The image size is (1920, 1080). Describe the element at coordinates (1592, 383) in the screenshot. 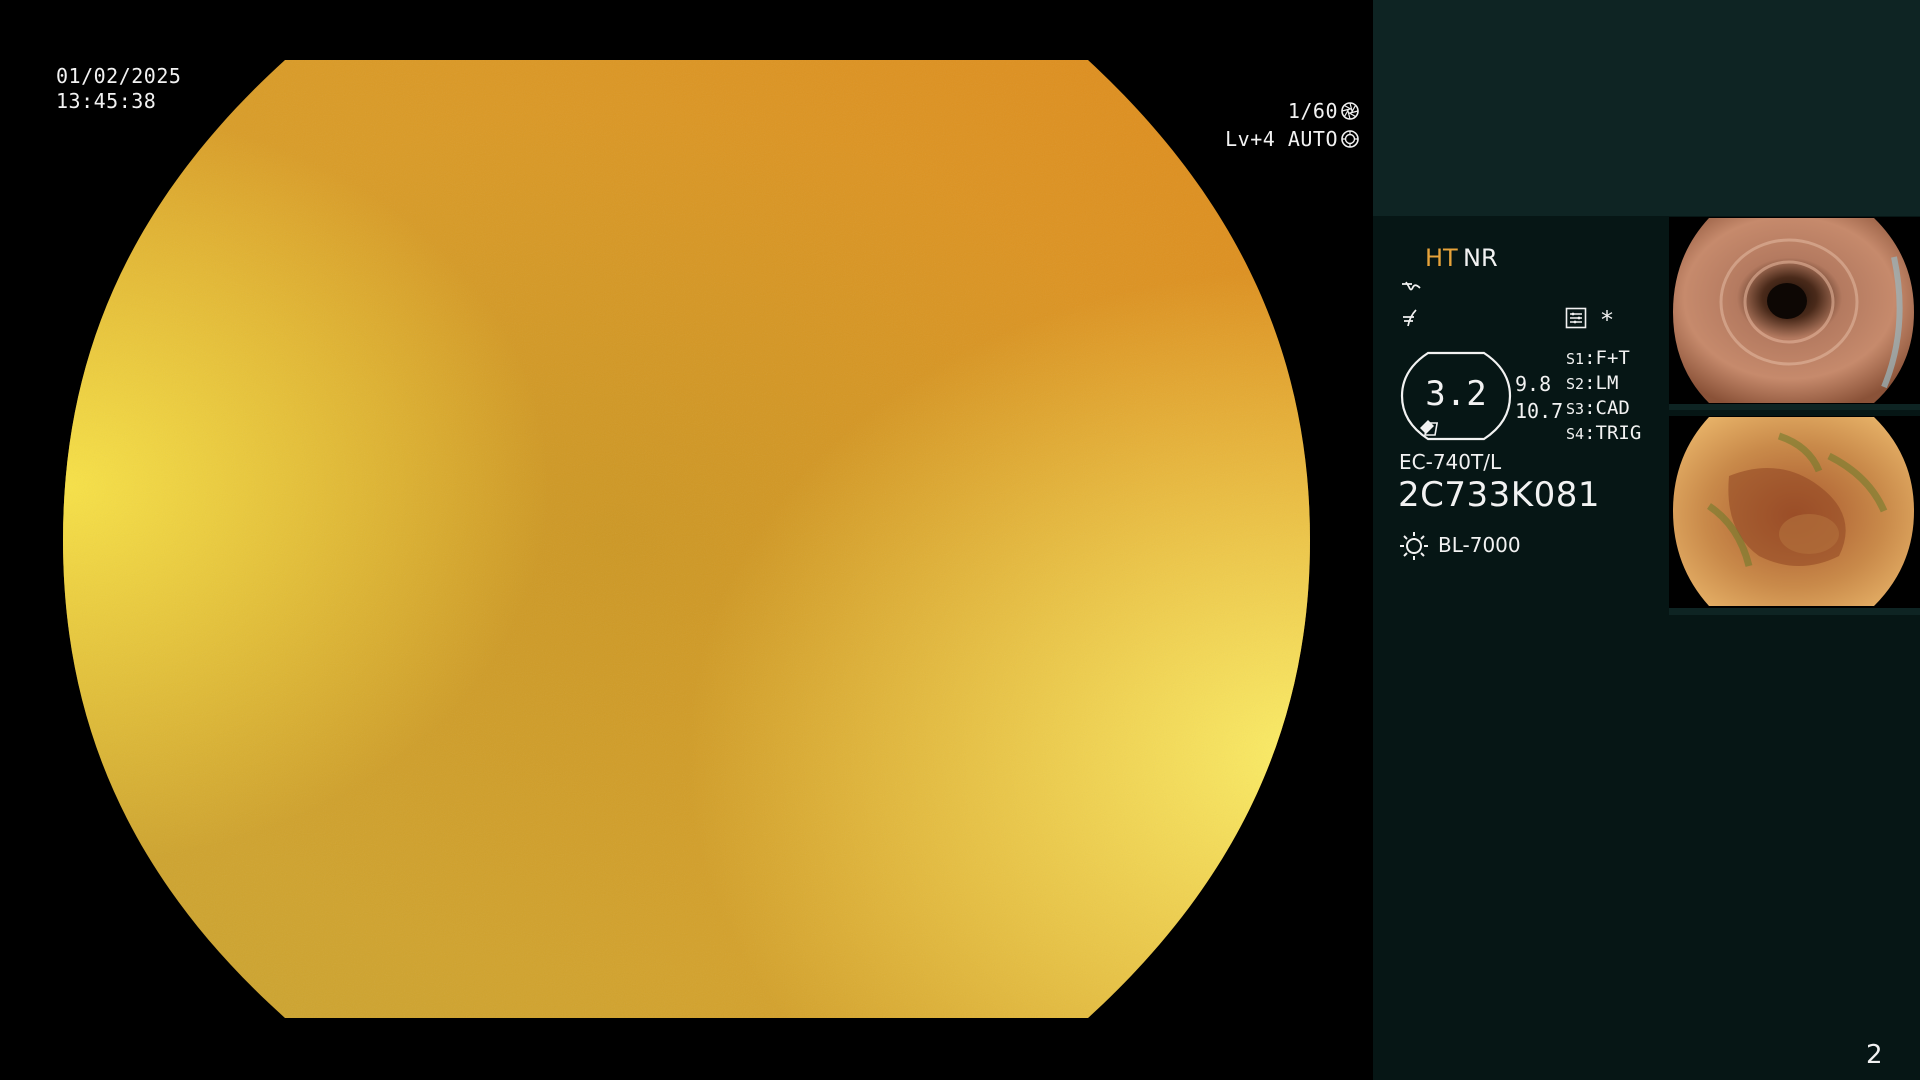

I see `switch-s2: S2:LM` at that location.